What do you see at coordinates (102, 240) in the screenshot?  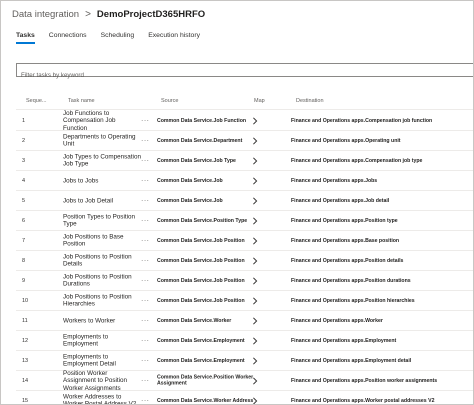 I see `row-task-name: Job Positions to Base Position` at bounding box center [102, 240].